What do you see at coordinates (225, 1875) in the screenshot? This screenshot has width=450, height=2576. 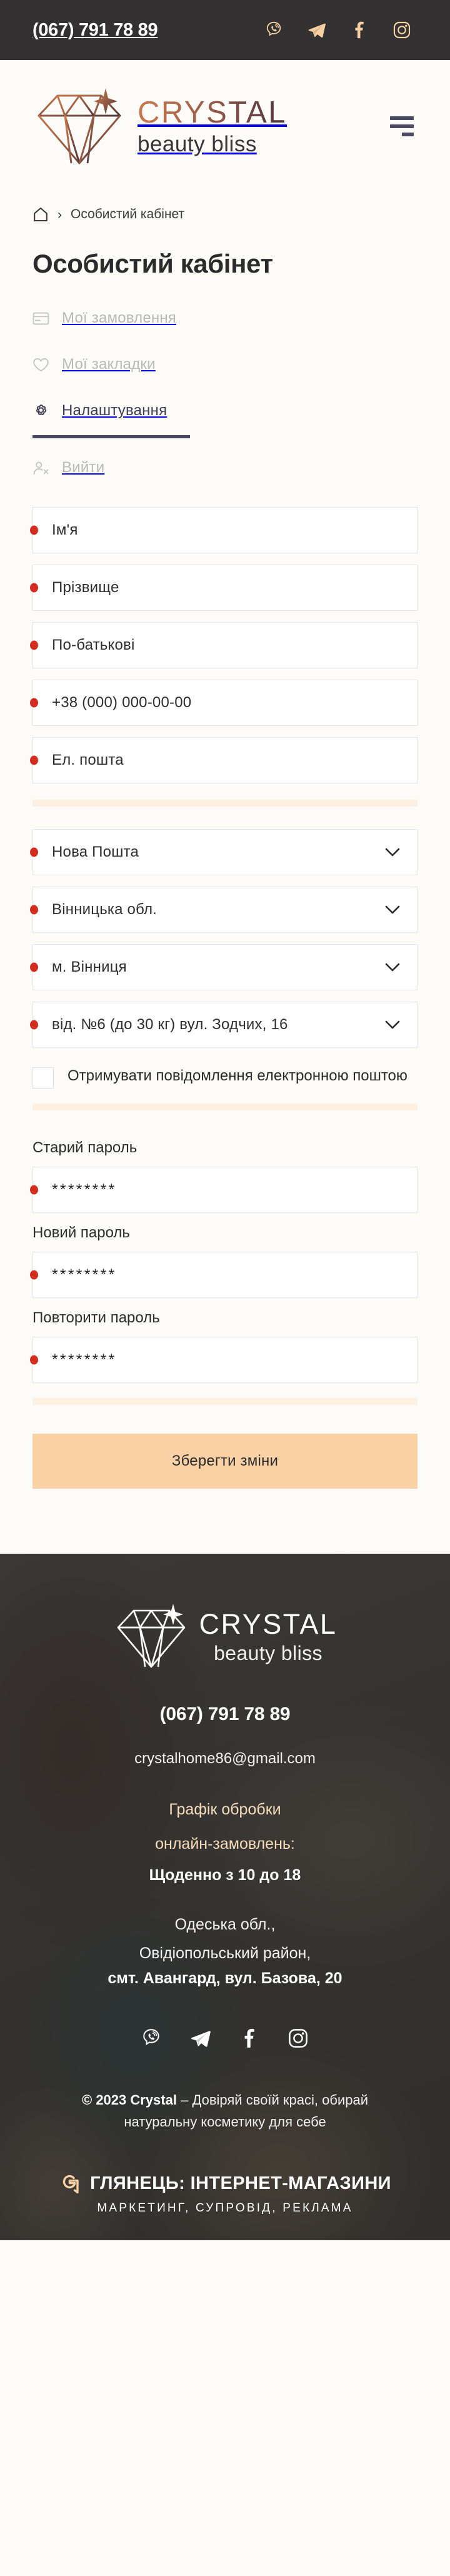 I see `footer-schedule-value: Щоденно з 10 до 18` at bounding box center [225, 1875].